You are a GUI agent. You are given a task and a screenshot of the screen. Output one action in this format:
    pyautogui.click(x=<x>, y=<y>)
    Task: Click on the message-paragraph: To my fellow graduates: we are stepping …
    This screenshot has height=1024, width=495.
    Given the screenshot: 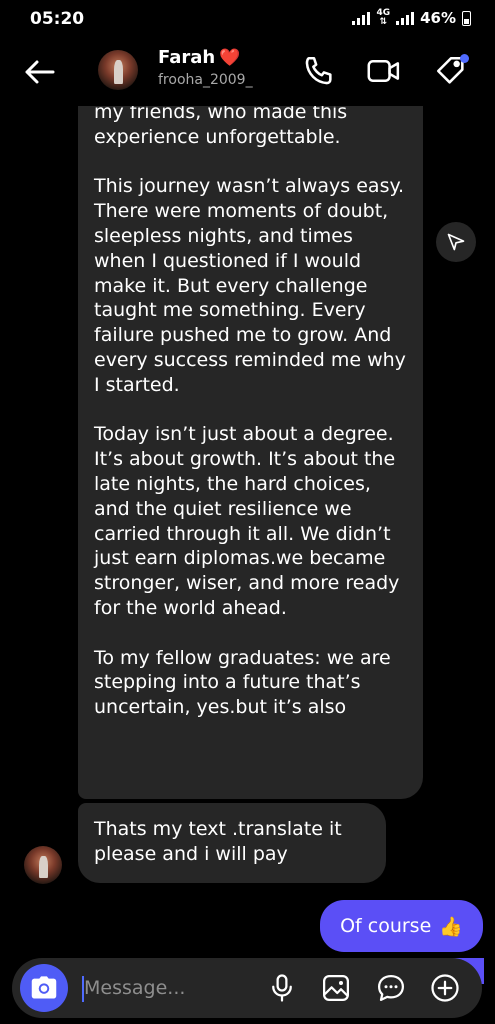 What is the action you would take?
    pyautogui.click(x=242, y=682)
    